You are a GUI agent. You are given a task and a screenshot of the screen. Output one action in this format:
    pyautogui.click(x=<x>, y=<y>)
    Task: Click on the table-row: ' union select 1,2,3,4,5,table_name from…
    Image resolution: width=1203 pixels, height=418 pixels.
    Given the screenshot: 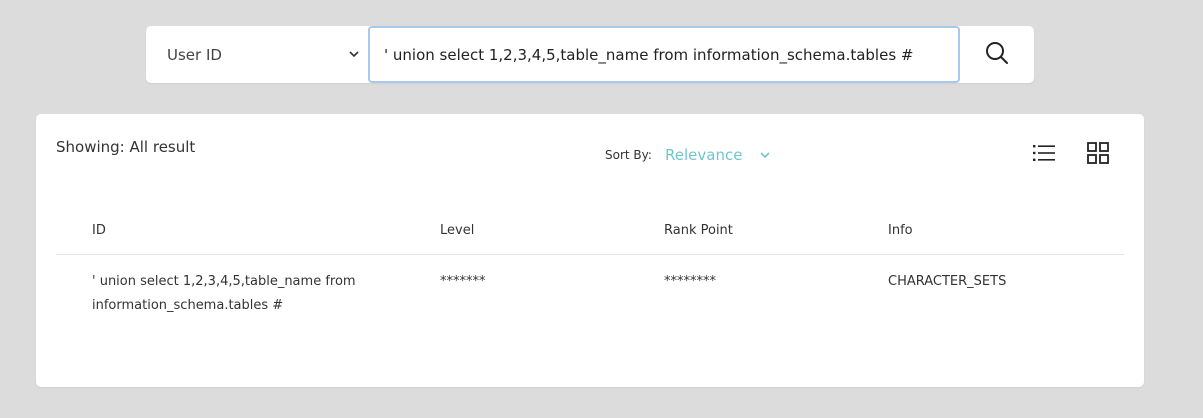 What is the action you would take?
    pyautogui.click(x=590, y=290)
    